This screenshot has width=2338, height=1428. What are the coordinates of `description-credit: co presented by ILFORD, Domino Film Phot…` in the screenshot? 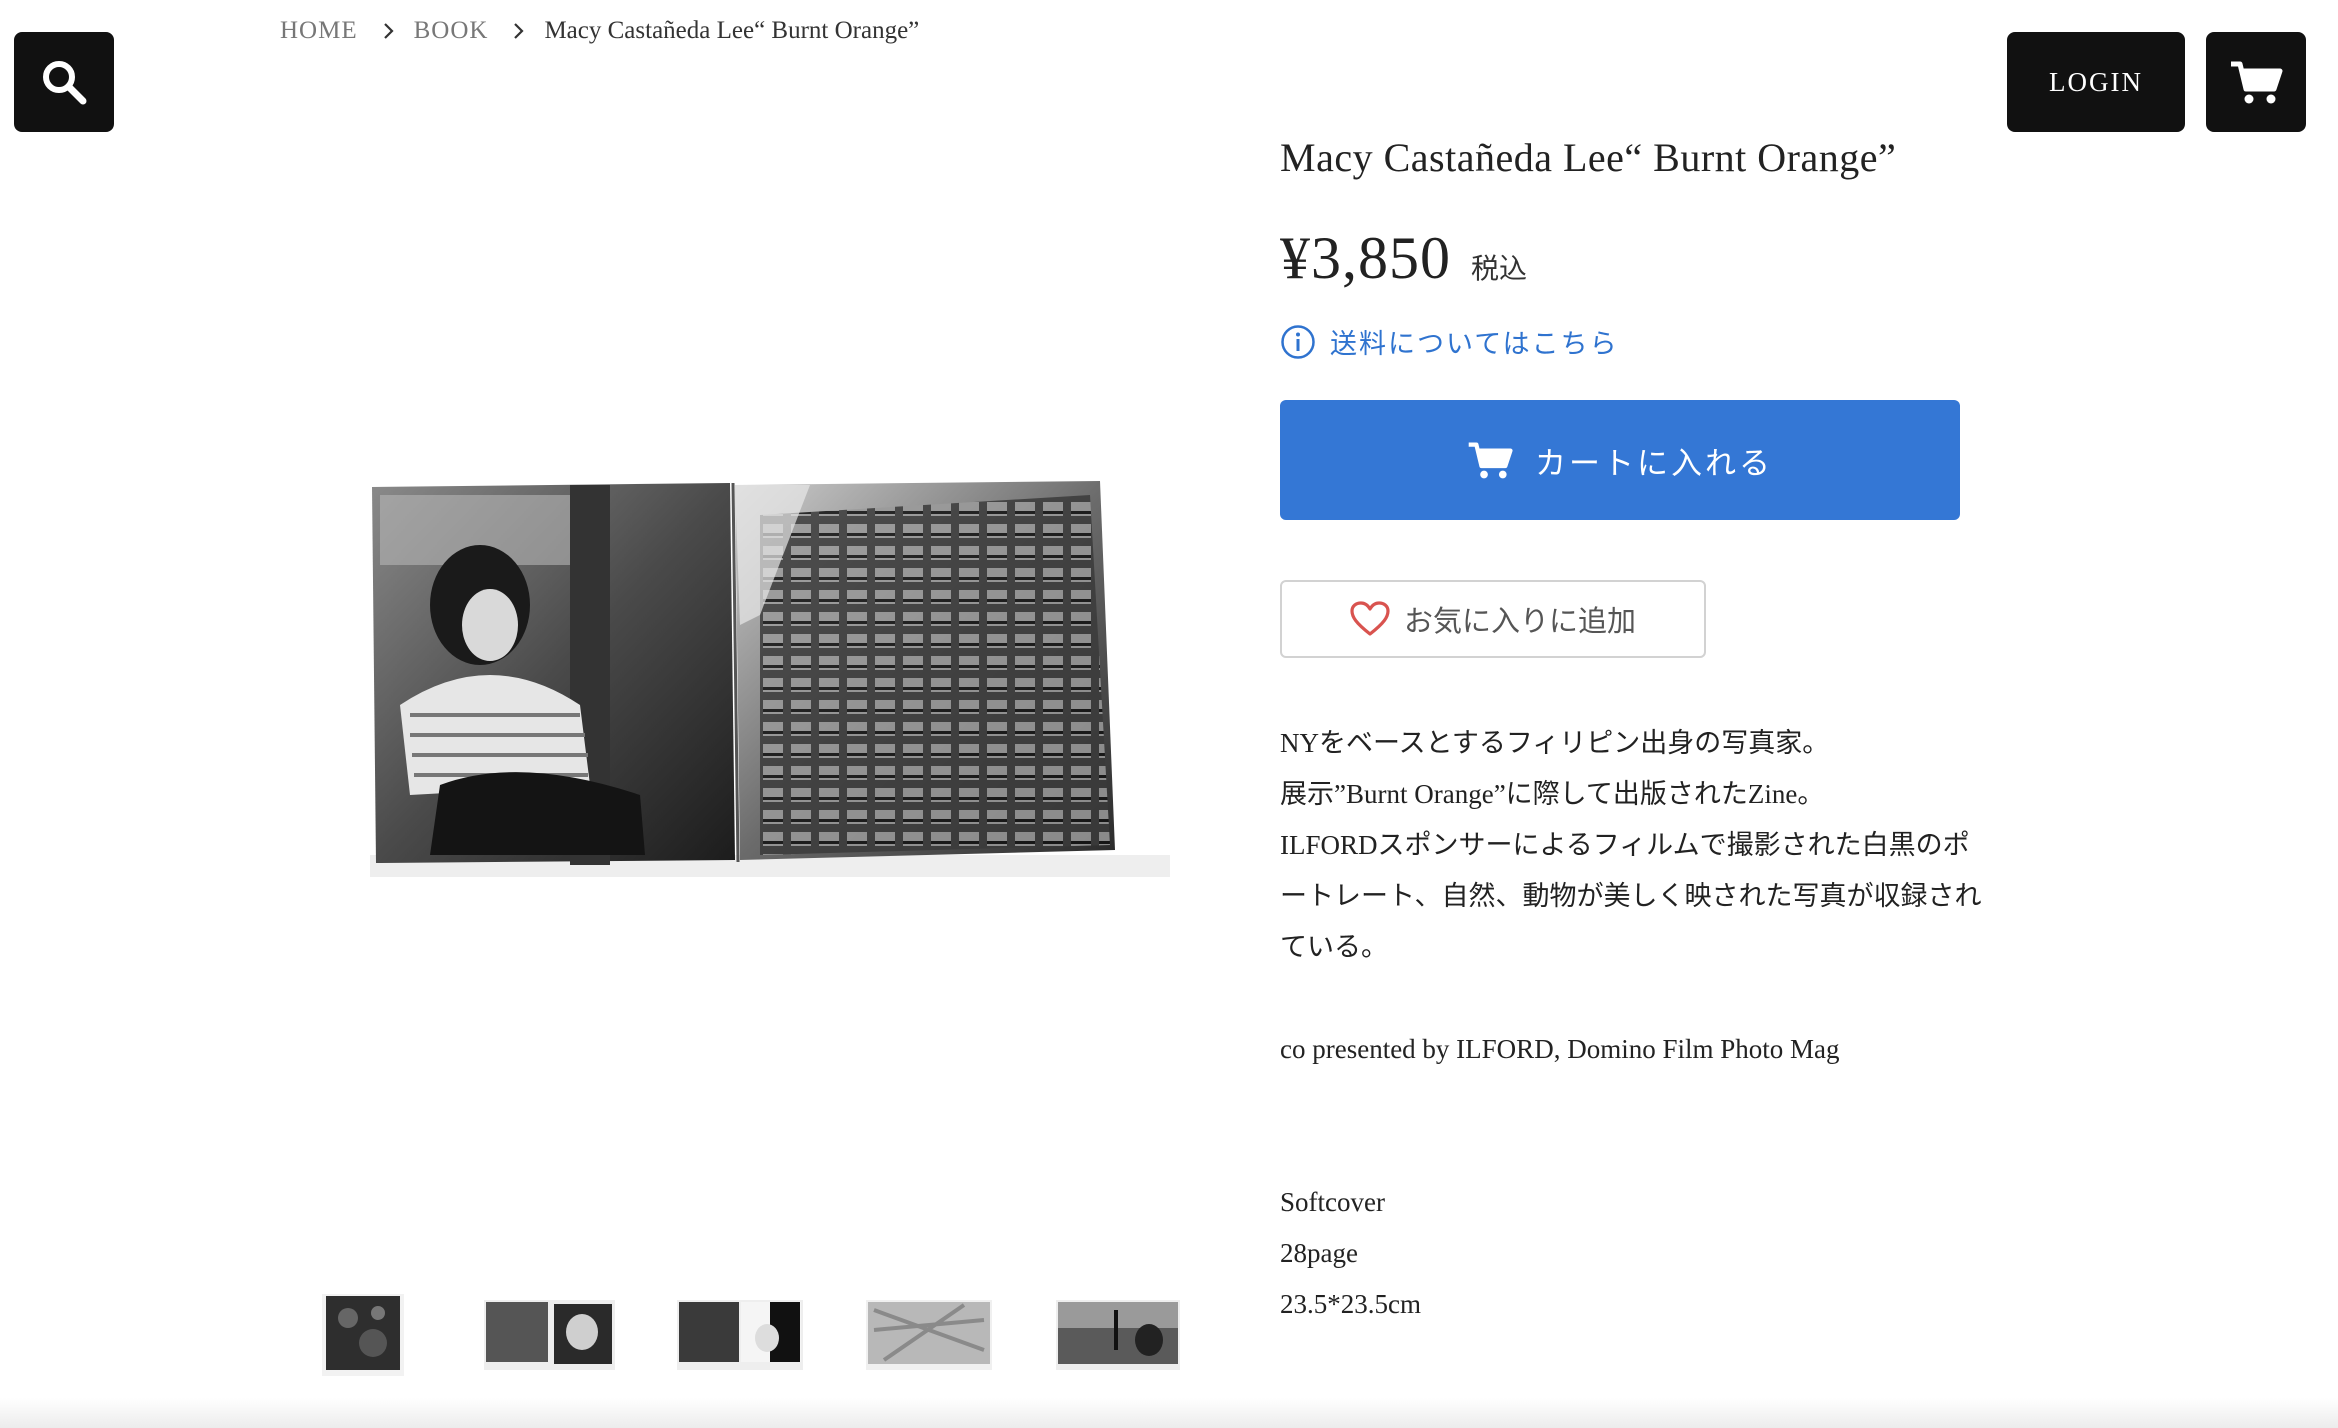 It's located at (1560, 1049).